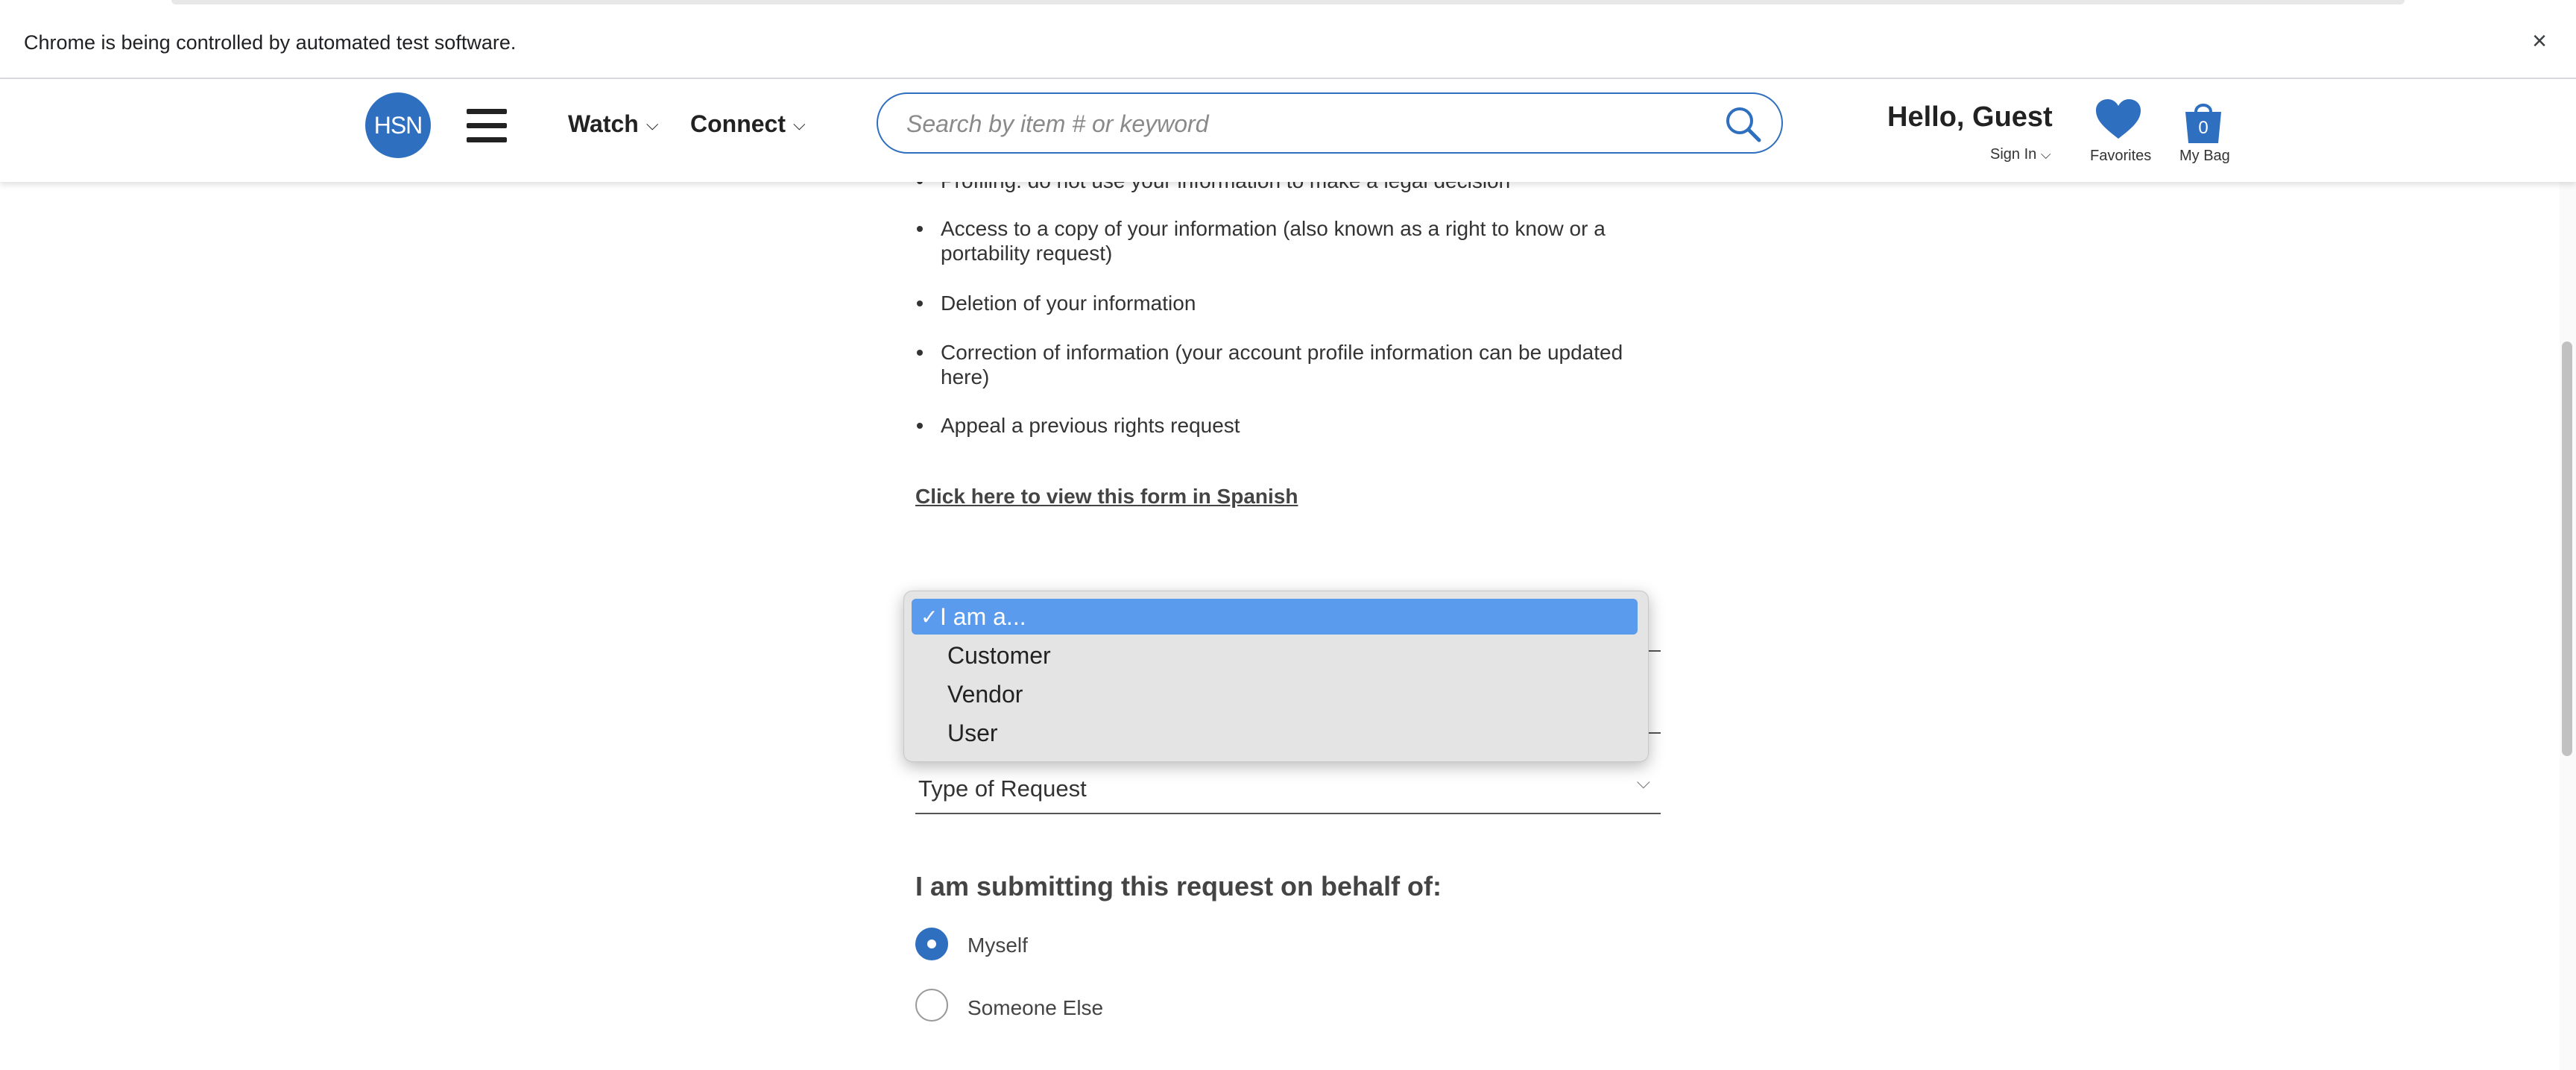 The height and width of the screenshot is (1070, 2576). What do you see at coordinates (985, 695) in the screenshot?
I see `option-label: Vendor` at bounding box center [985, 695].